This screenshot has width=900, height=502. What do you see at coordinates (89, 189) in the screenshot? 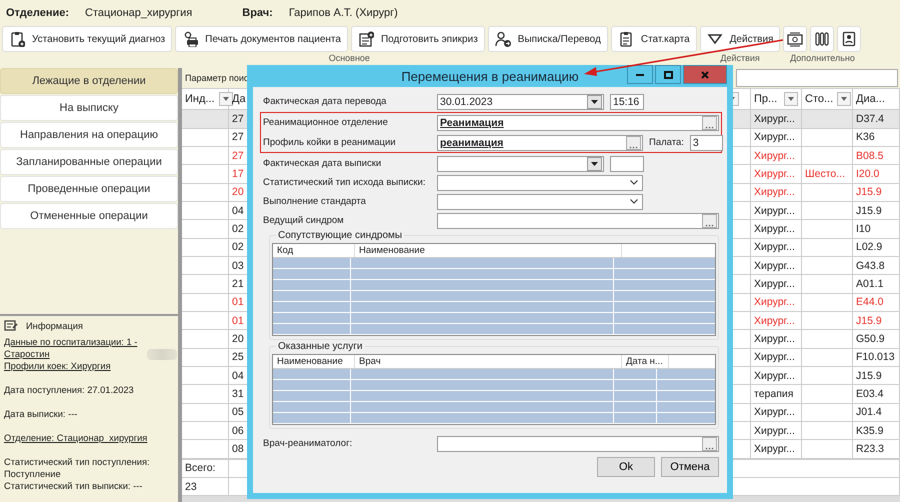
I see `sidebar-item: Проведенные операции` at bounding box center [89, 189].